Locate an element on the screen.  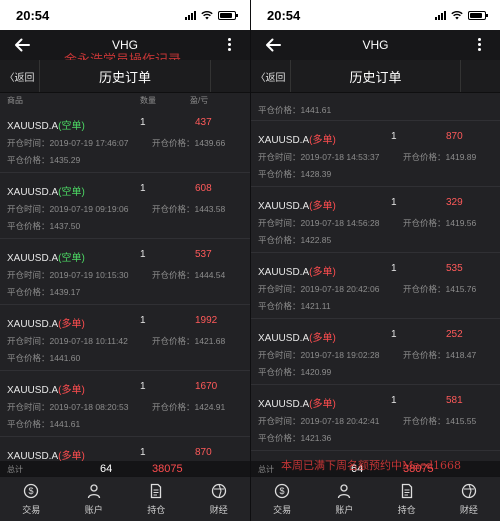
order-direction: (多单) is located at coordinates (322, 206).